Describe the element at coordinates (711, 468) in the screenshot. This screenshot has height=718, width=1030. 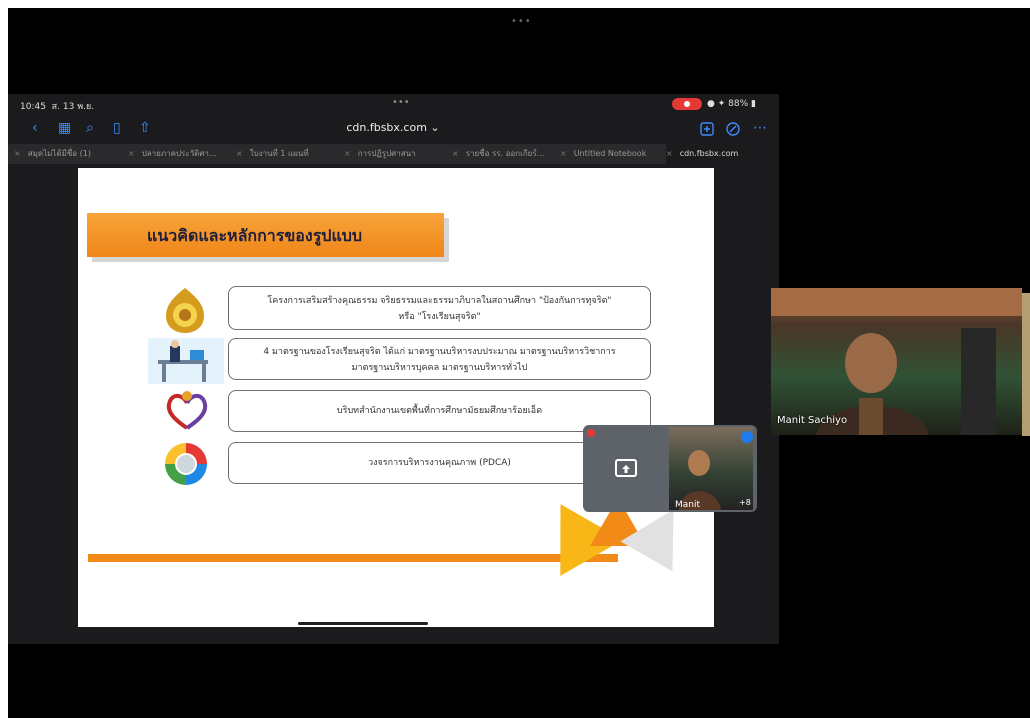
I see `self-video-tile: Manit +8` at that location.